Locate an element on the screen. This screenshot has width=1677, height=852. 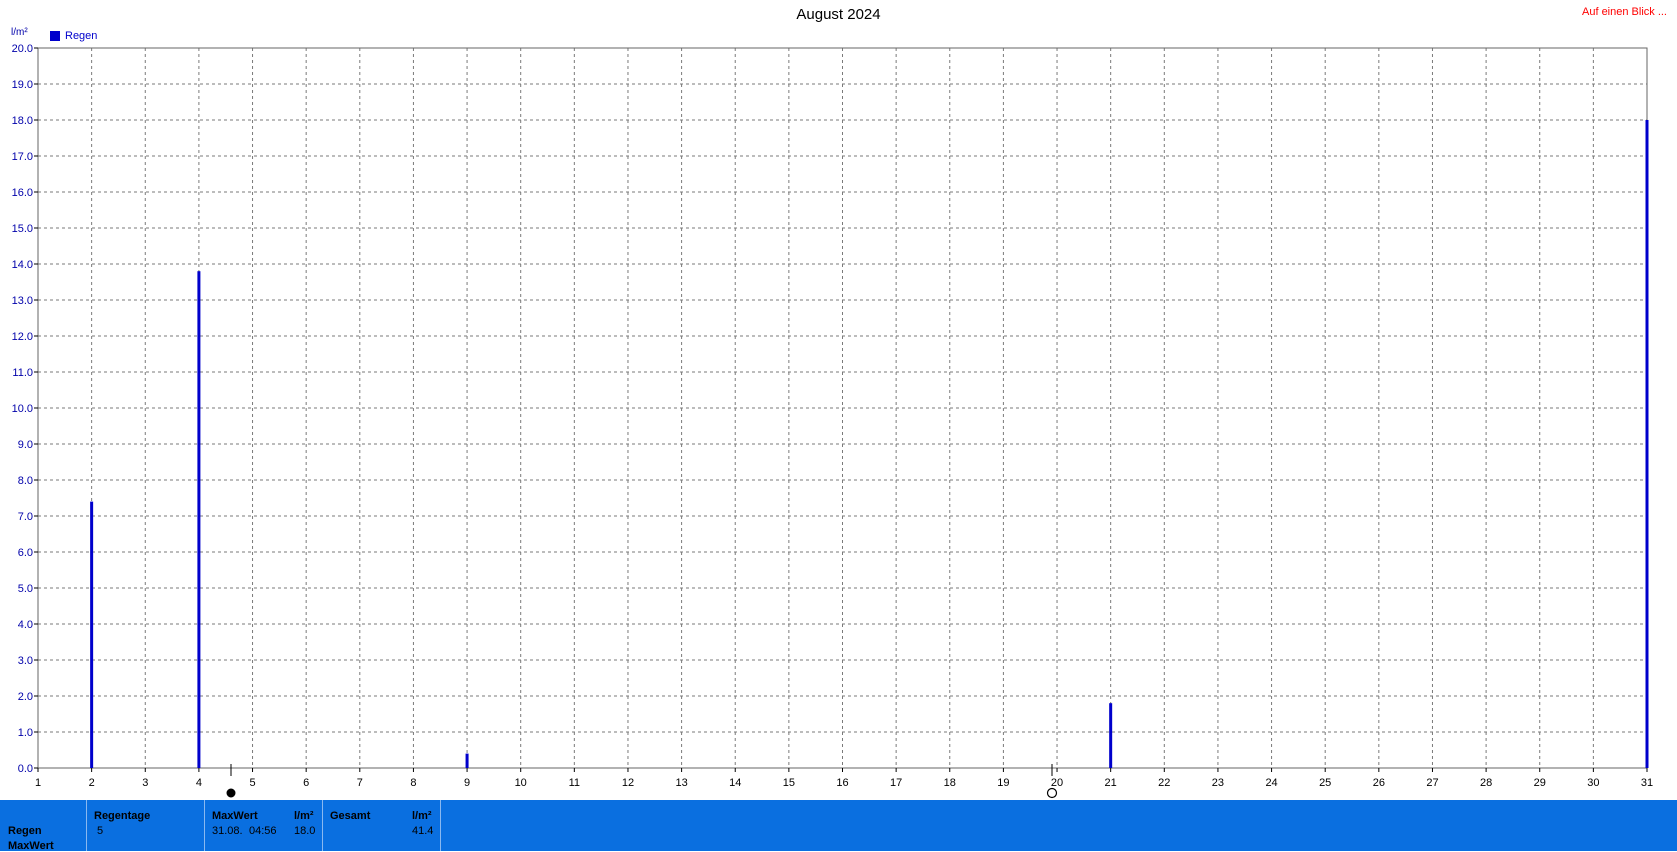
x-tick-label: 12 is located at coordinates (628, 783).